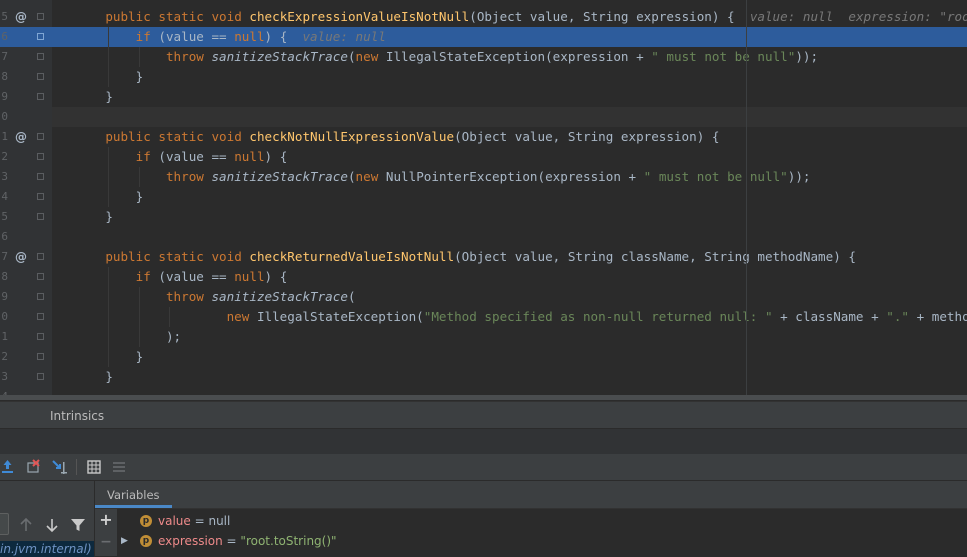 The height and width of the screenshot is (557, 967). Describe the element at coordinates (126, 541) in the screenshot. I see `expand-arrow-icon: ▶` at that location.